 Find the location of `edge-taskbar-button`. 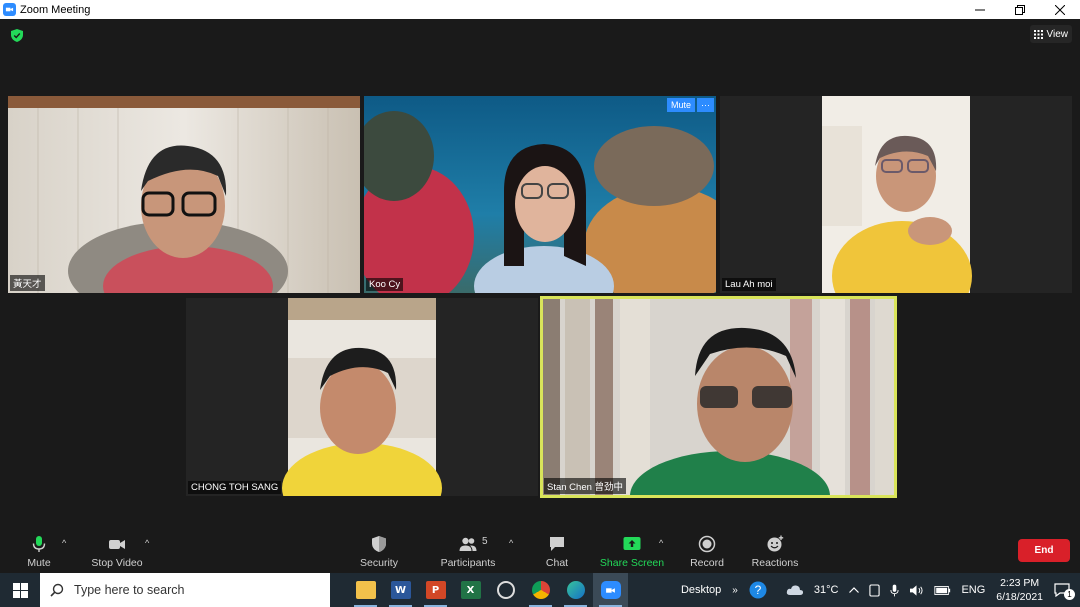

edge-taskbar-button is located at coordinates (575, 590).